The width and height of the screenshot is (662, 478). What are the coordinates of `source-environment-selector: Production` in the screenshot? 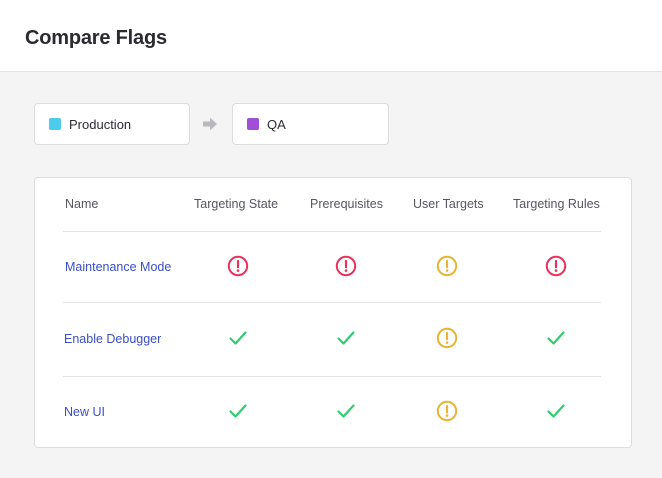 It's located at (112, 124).